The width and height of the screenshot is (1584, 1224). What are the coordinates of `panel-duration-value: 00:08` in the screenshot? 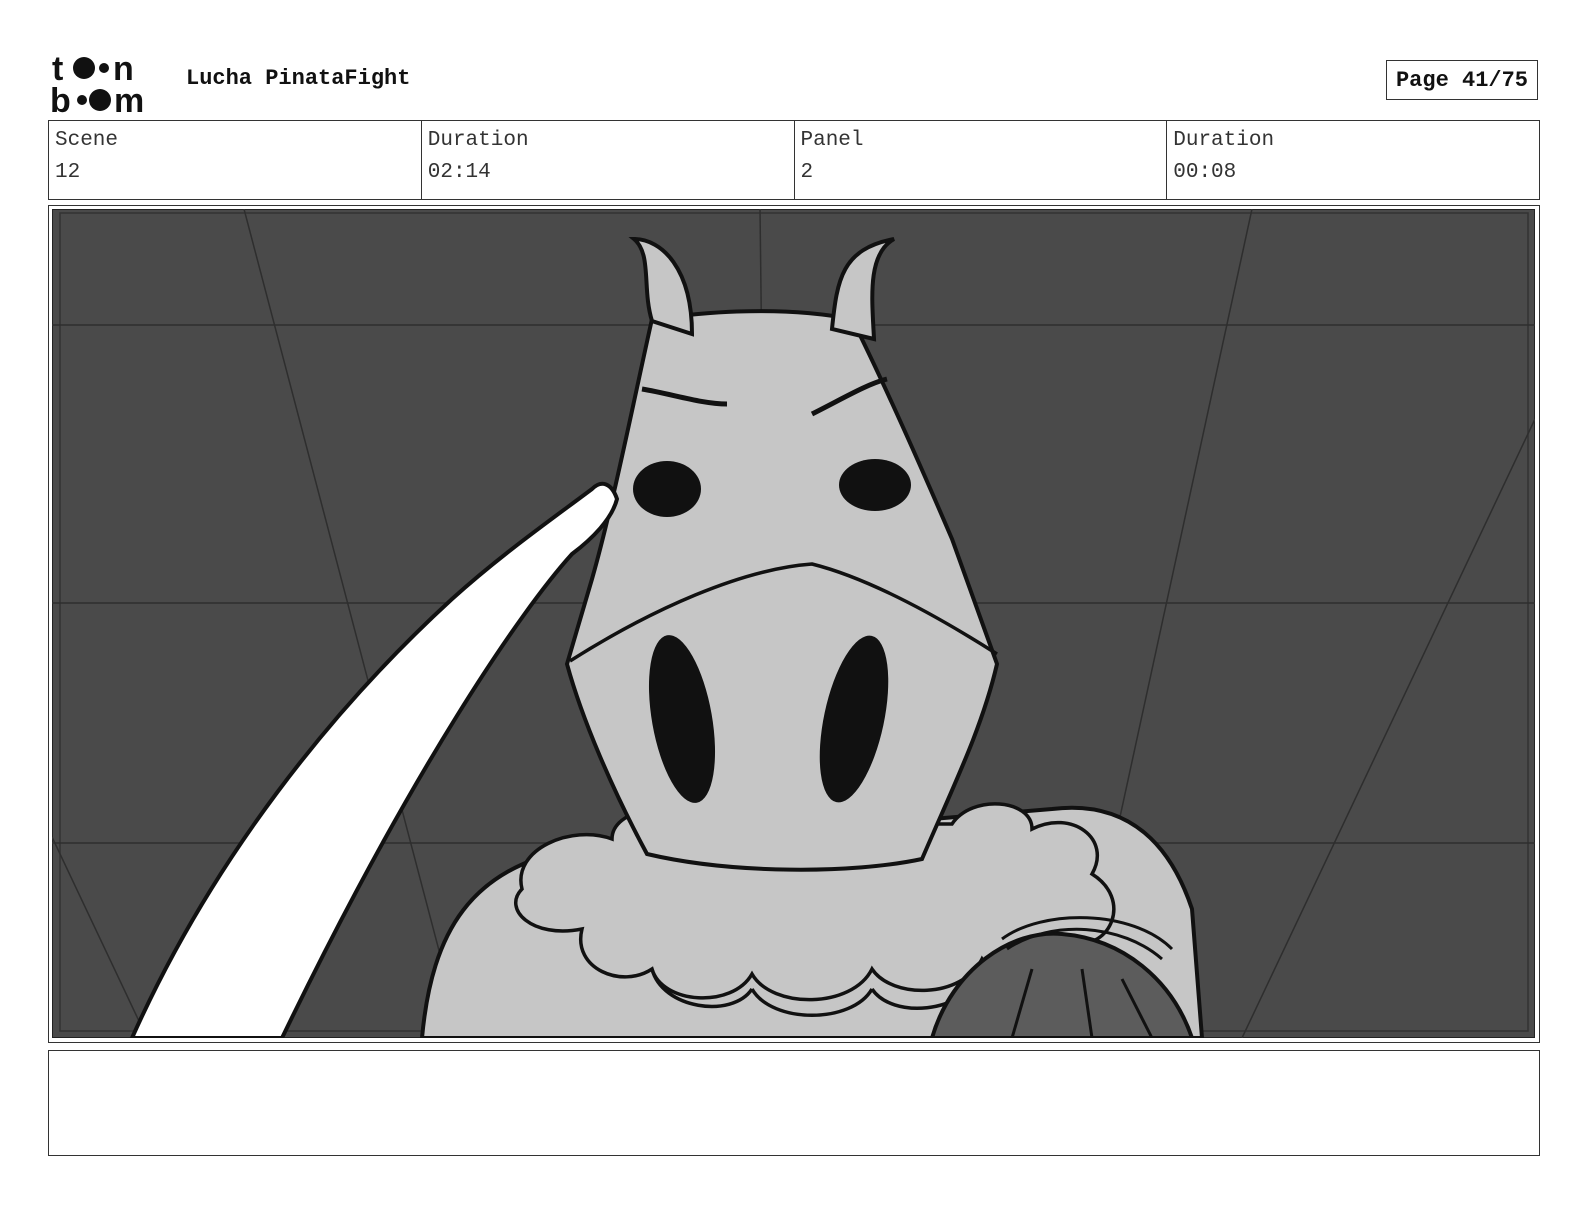 It's located at (1205, 172).